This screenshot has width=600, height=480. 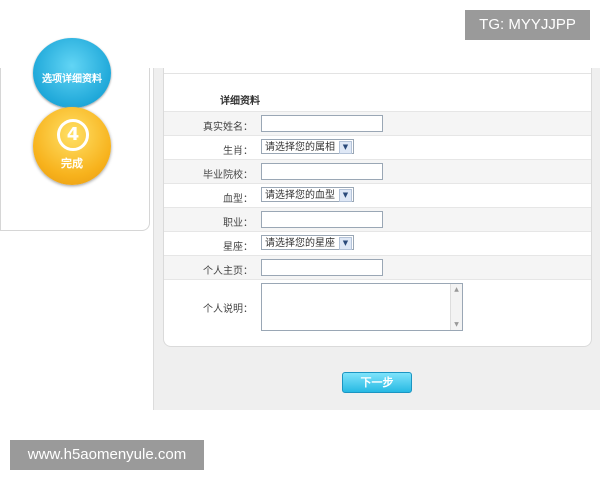 What do you see at coordinates (322, 123) in the screenshot?
I see `real-name-input` at bounding box center [322, 123].